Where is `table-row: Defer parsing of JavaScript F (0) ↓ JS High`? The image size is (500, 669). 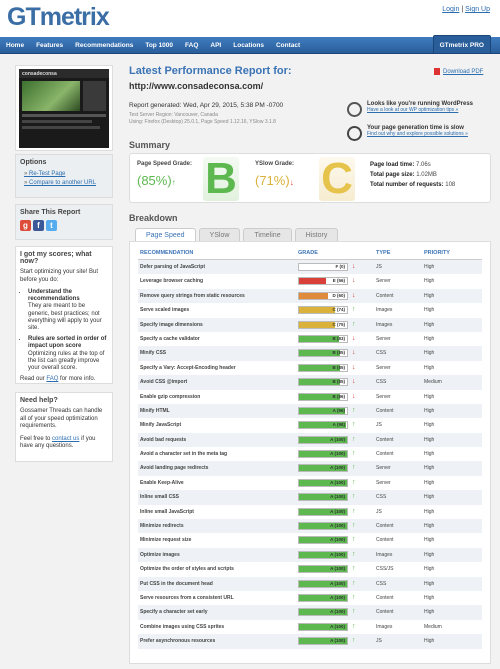
table-row: Defer parsing of JavaScript F (0) ↓ JS High is located at coordinates (310, 267).